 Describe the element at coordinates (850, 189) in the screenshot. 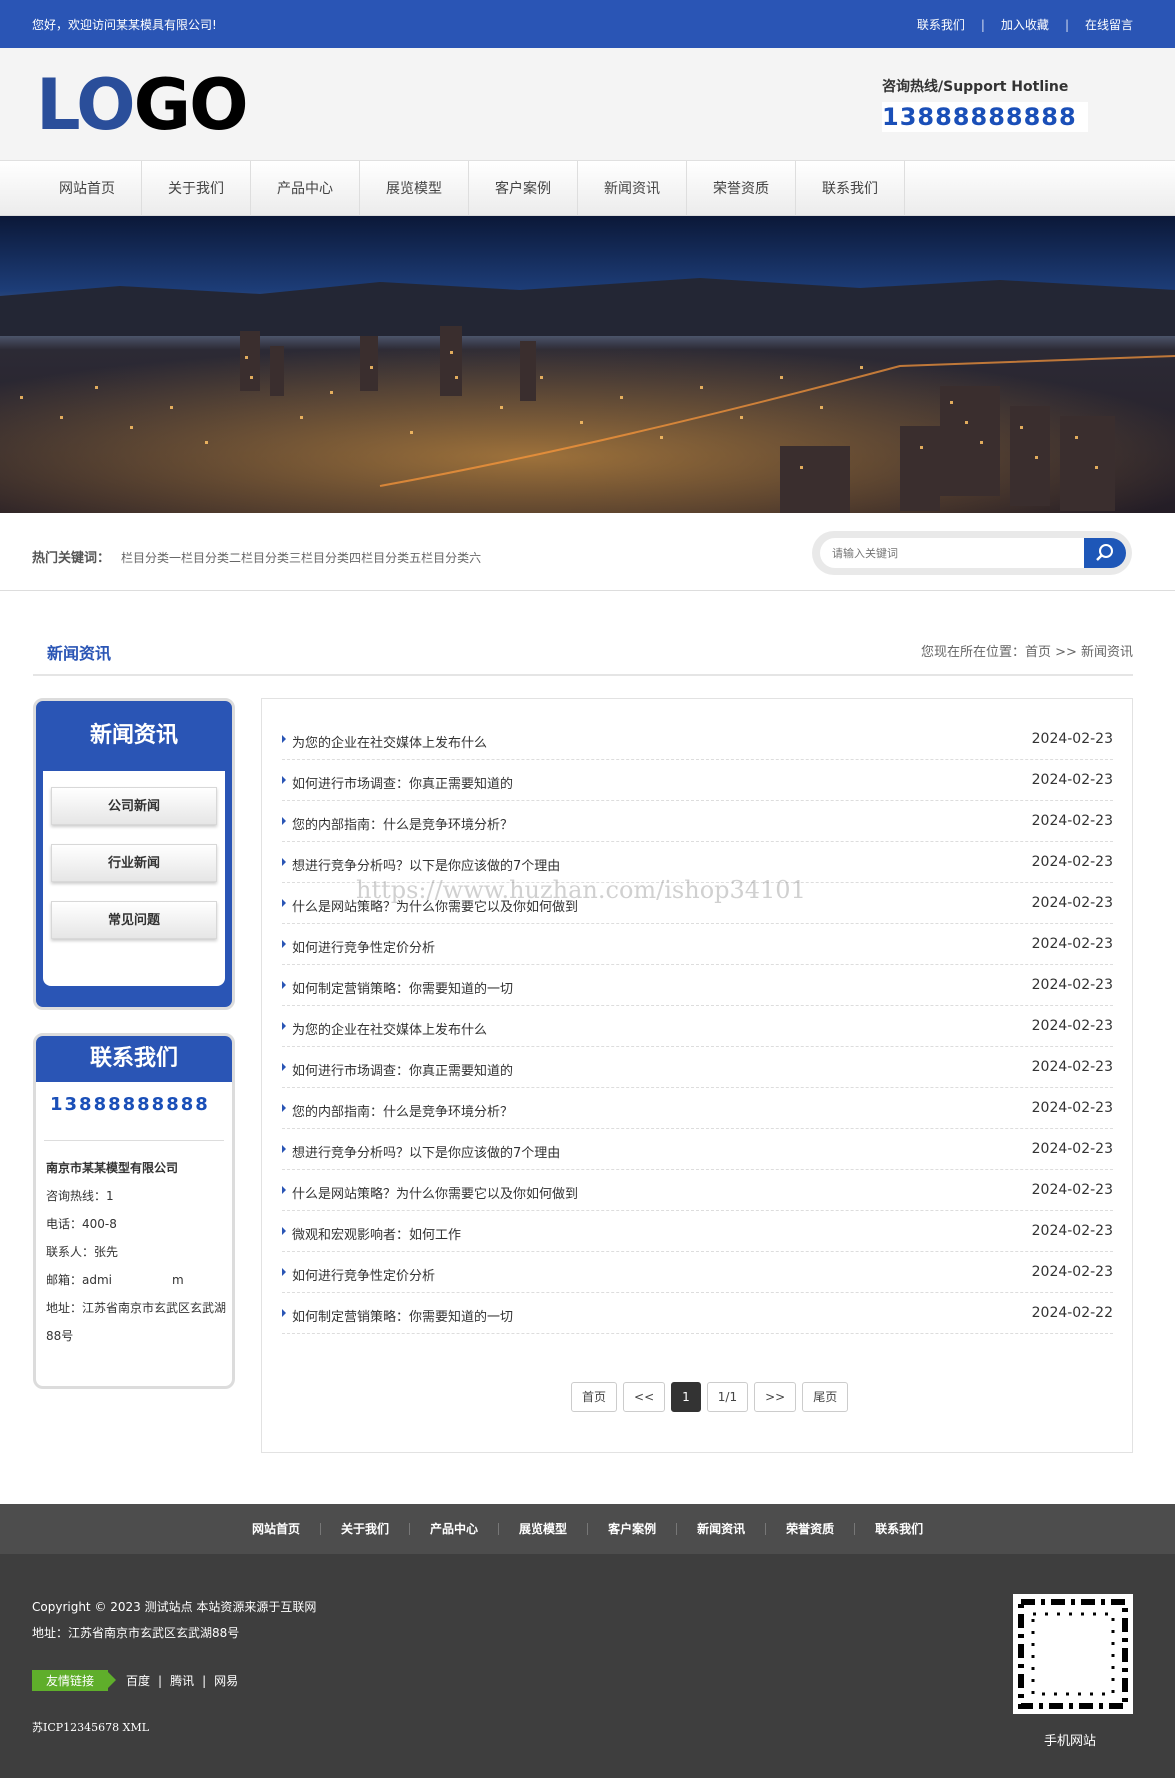

I see `nav-item-contact: 联系我们` at that location.